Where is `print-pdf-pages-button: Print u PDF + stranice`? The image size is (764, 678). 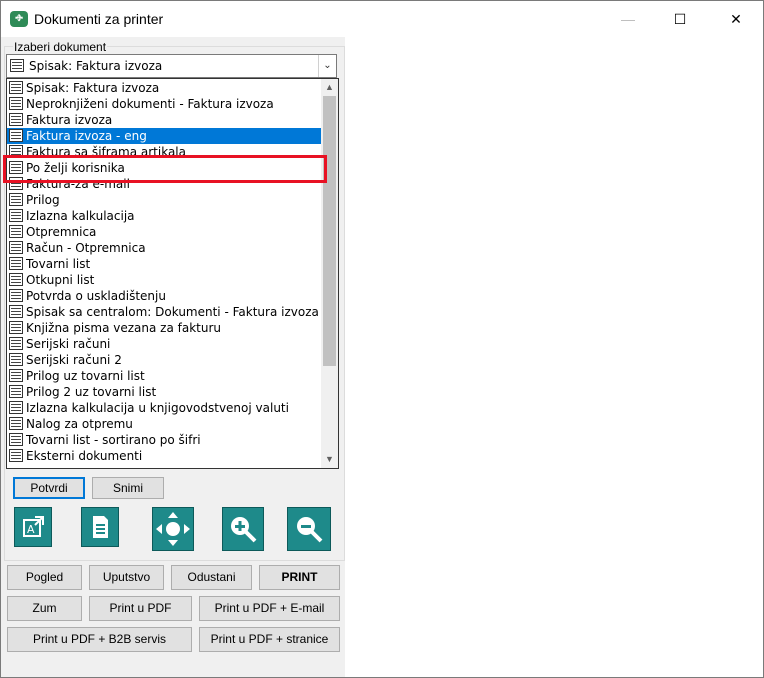
print-pdf-pages-button: Print u PDF + stranice is located at coordinates (269, 639).